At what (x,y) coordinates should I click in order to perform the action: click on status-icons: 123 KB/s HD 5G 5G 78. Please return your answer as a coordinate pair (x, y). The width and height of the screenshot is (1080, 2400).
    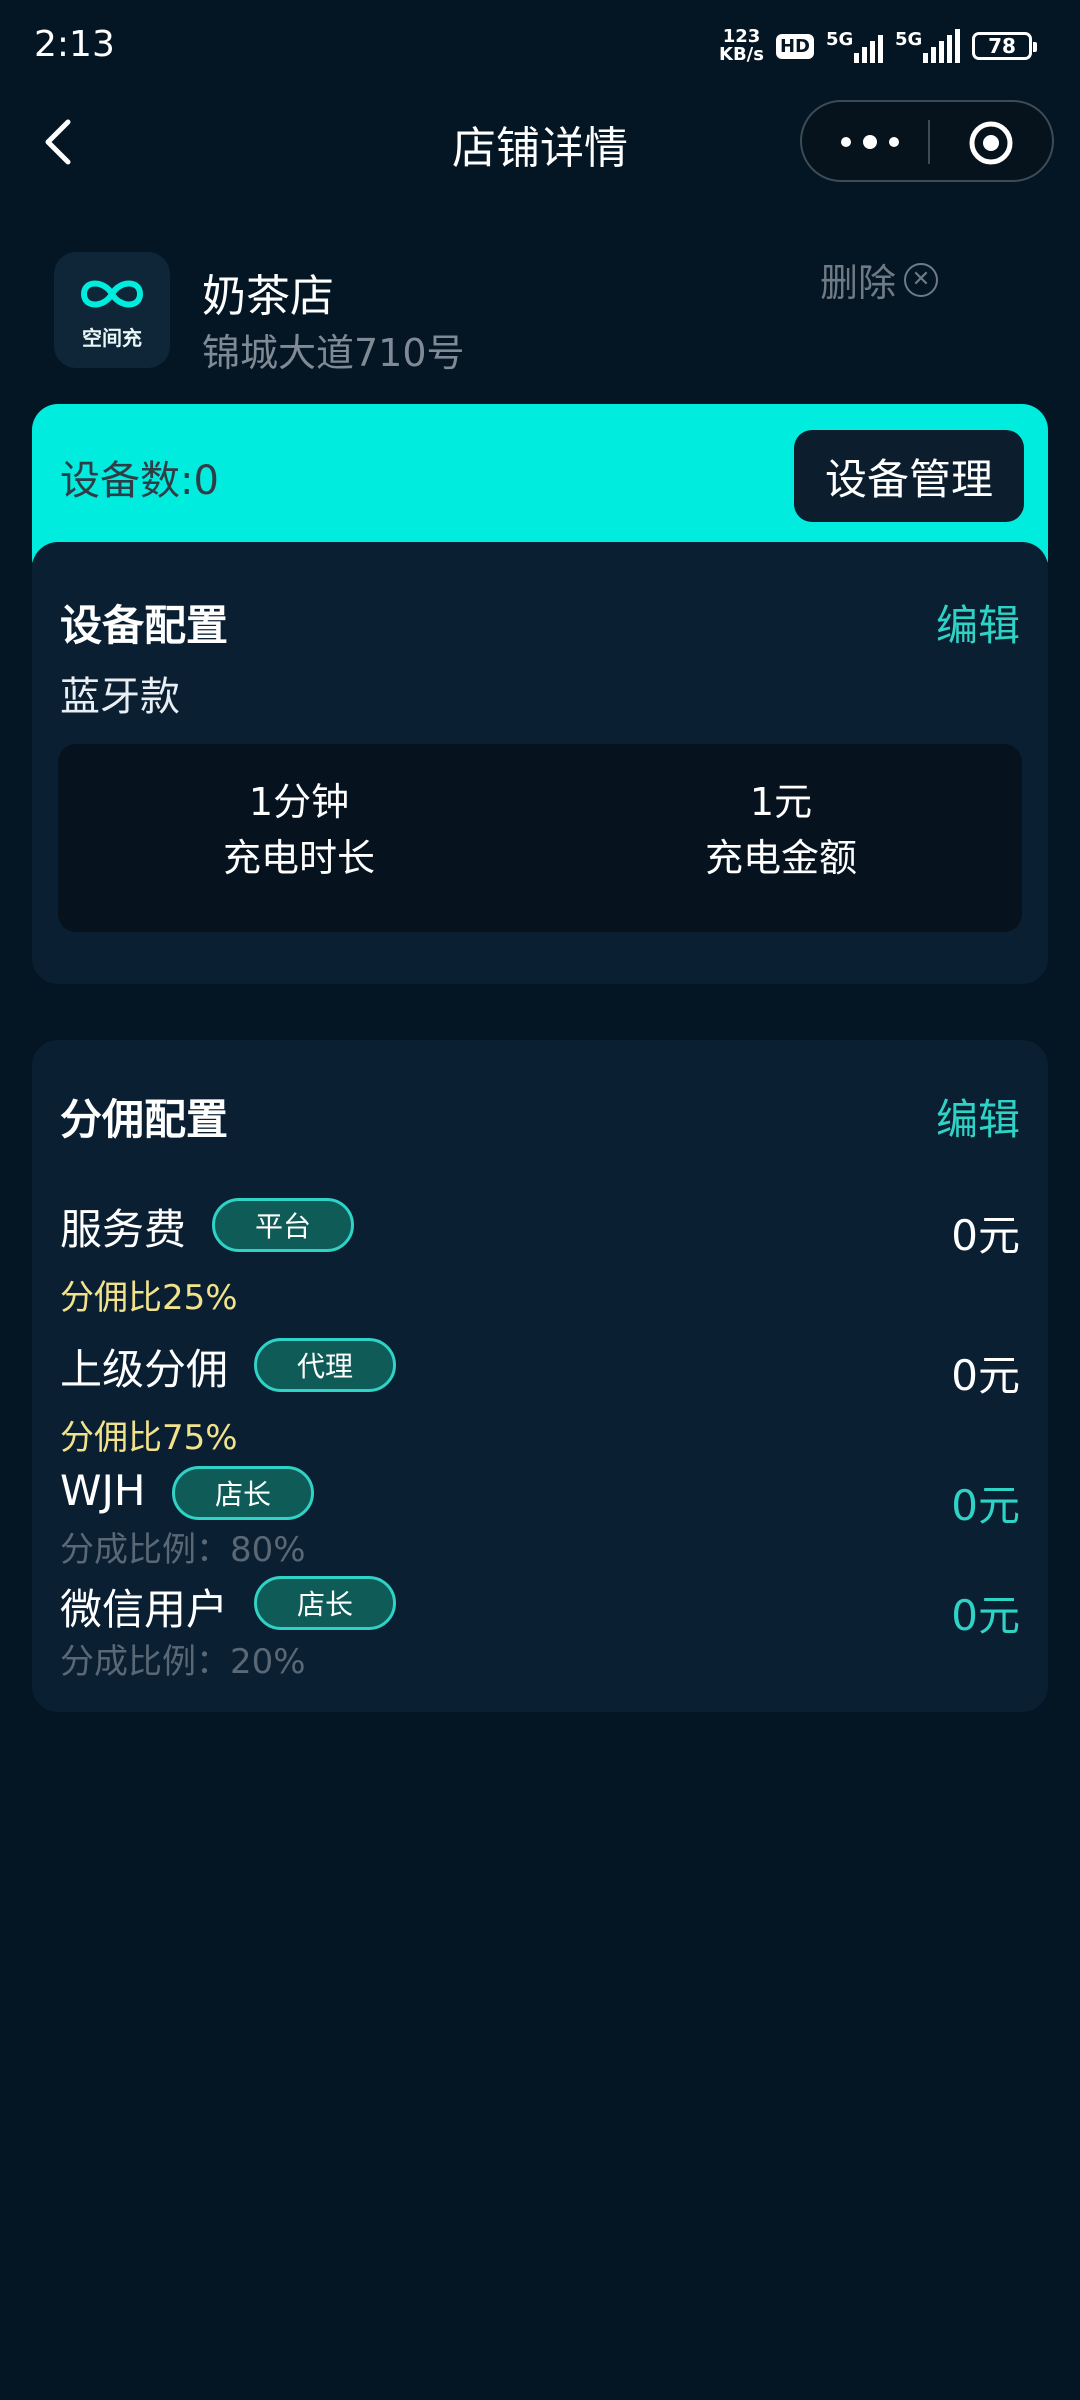
    Looking at the image, I should click on (878, 45).